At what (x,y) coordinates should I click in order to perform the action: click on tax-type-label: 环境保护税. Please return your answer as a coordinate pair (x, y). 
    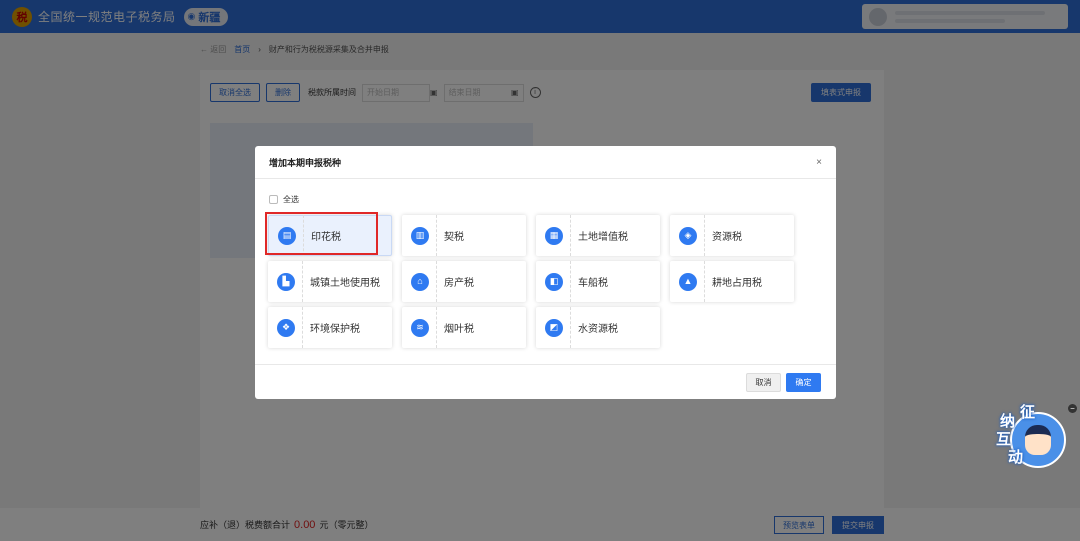
    Looking at the image, I should click on (335, 329).